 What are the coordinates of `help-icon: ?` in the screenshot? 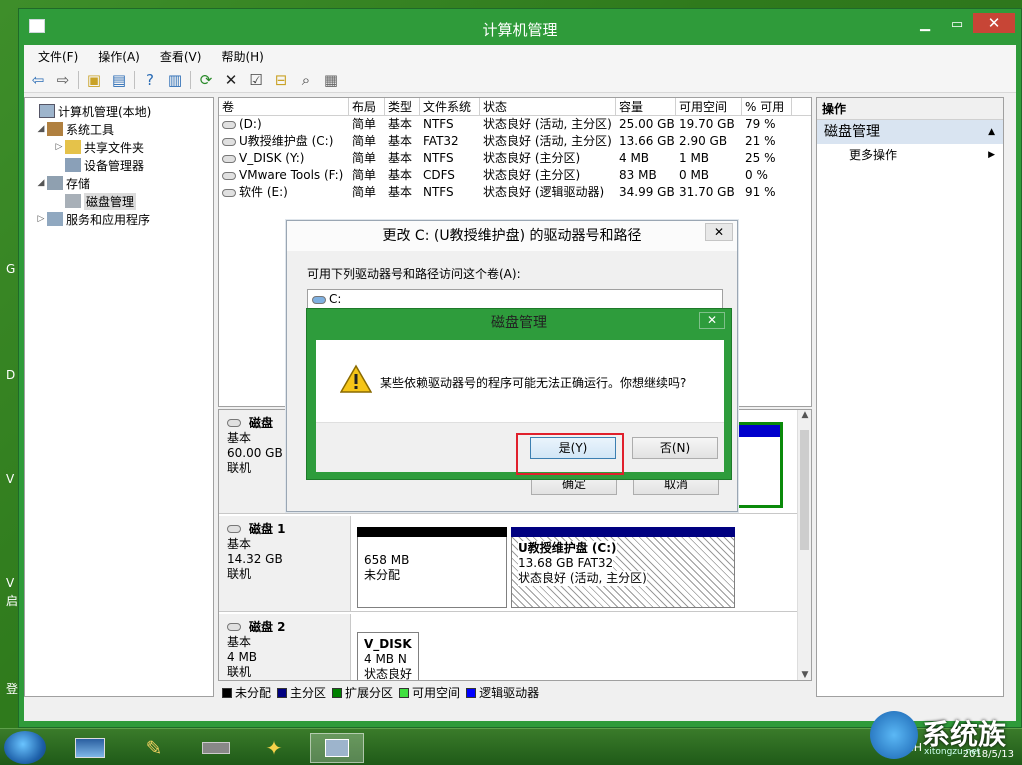 It's located at (150, 80).